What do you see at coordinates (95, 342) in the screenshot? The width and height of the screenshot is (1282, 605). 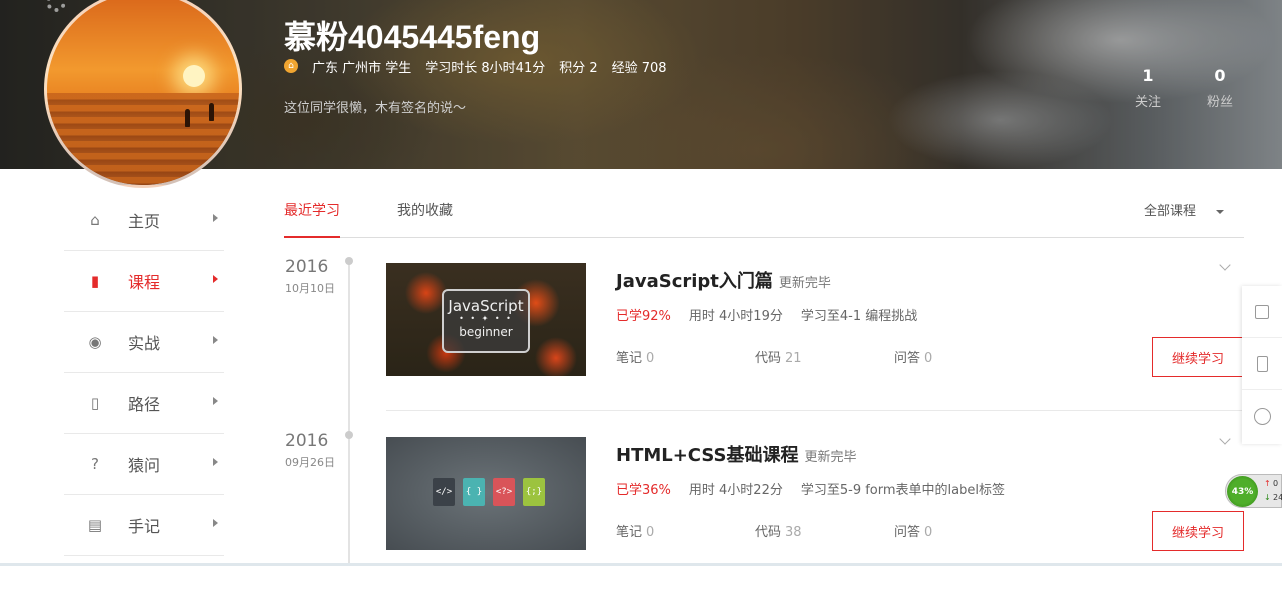 I see `signal-icon: ◉` at bounding box center [95, 342].